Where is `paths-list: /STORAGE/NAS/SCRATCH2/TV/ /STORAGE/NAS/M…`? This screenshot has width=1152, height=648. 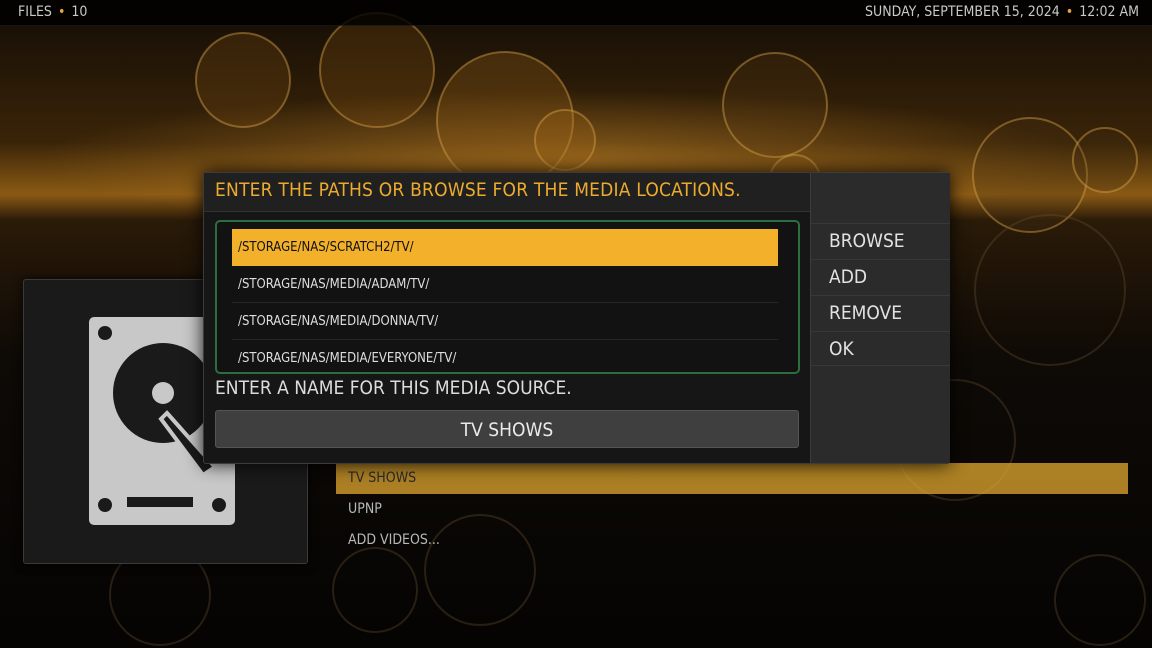
paths-list: /STORAGE/NAS/SCRATCH2/TV/ /STORAGE/NAS/M… is located at coordinates (507, 297).